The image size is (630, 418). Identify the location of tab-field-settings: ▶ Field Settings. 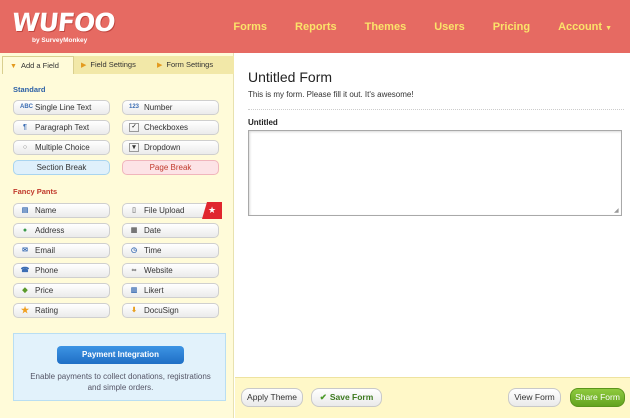
(112, 65).